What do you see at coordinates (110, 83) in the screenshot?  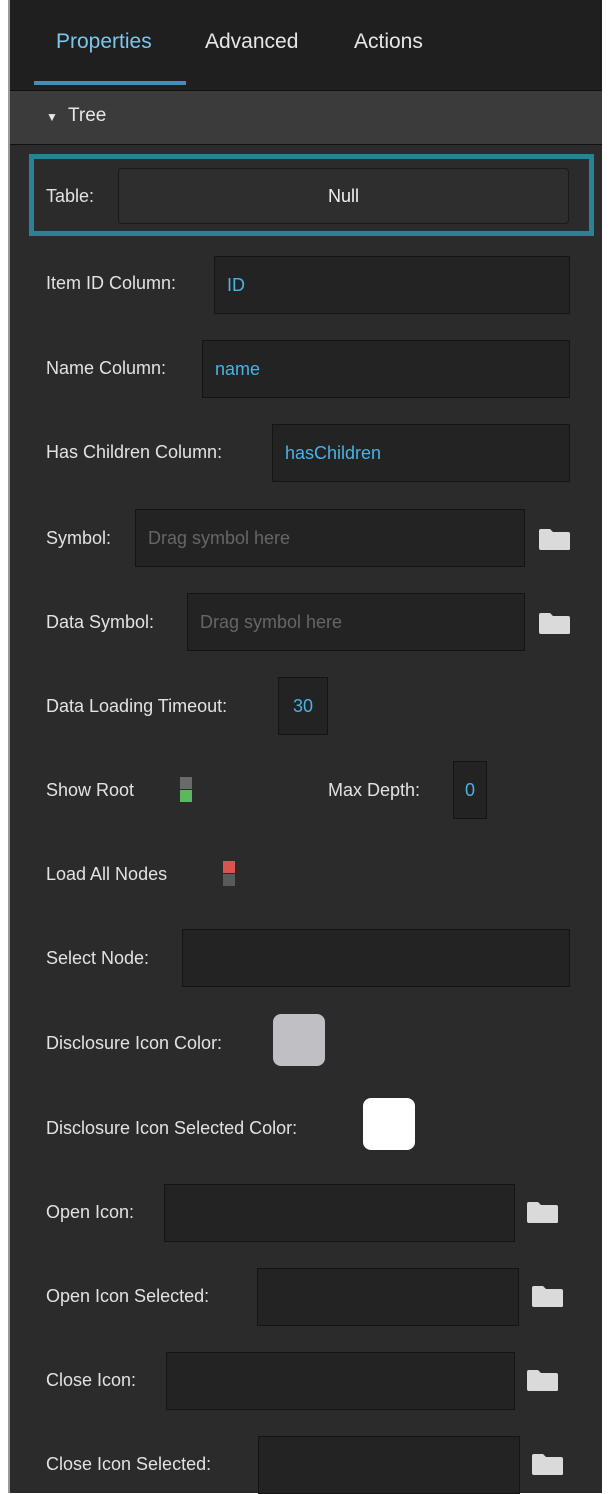 I see `active-tab-indicator` at bounding box center [110, 83].